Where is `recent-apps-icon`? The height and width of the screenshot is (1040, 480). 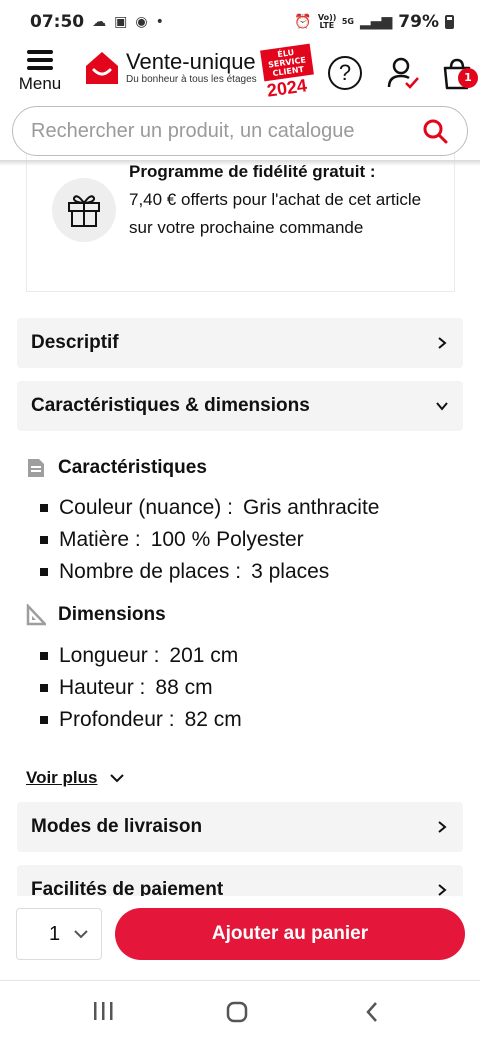 recent-apps-icon is located at coordinates (103, 1011).